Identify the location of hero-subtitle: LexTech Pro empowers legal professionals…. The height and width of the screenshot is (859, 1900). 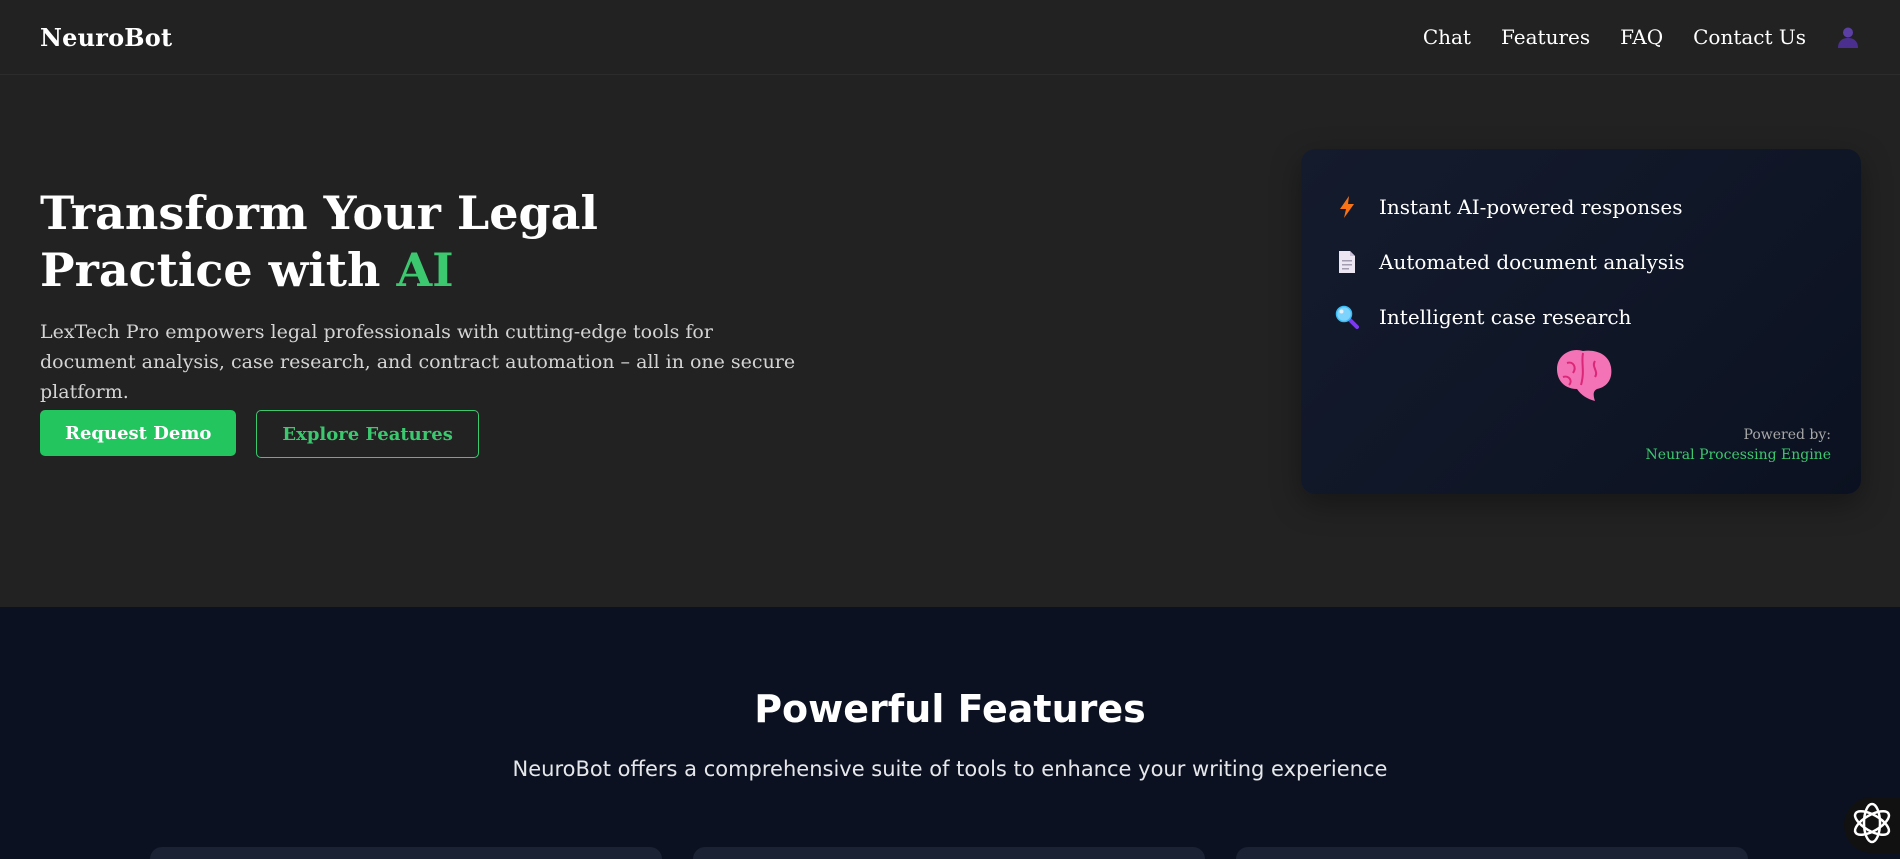
(418, 362).